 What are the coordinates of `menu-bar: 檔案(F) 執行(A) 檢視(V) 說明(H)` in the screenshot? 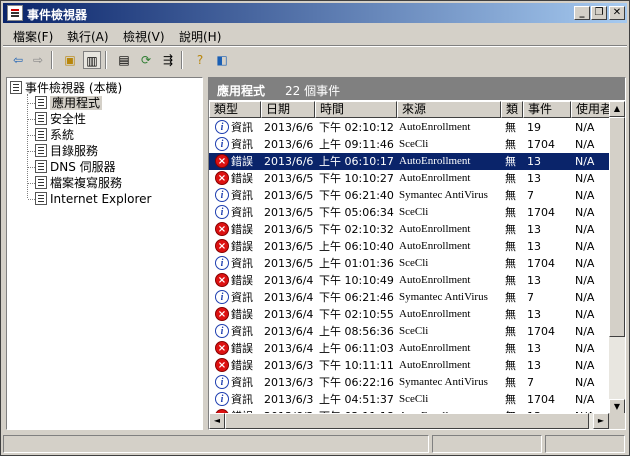 It's located at (315, 35).